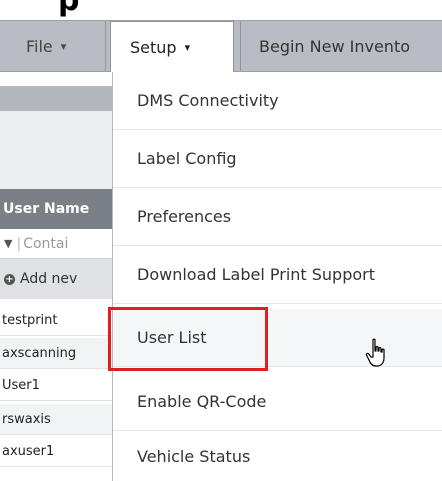  What do you see at coordinates (202, 401) in the screenshot?
I see `menu-item-label: Enable QR-Code` at bounding box center [202, 401].